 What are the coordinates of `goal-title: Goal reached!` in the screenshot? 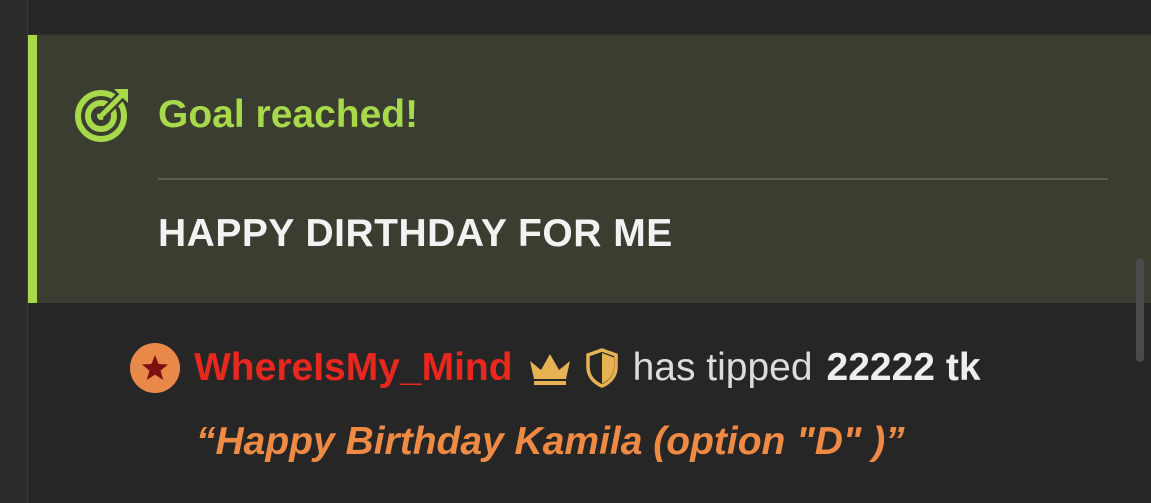 It's located at (288, 114).